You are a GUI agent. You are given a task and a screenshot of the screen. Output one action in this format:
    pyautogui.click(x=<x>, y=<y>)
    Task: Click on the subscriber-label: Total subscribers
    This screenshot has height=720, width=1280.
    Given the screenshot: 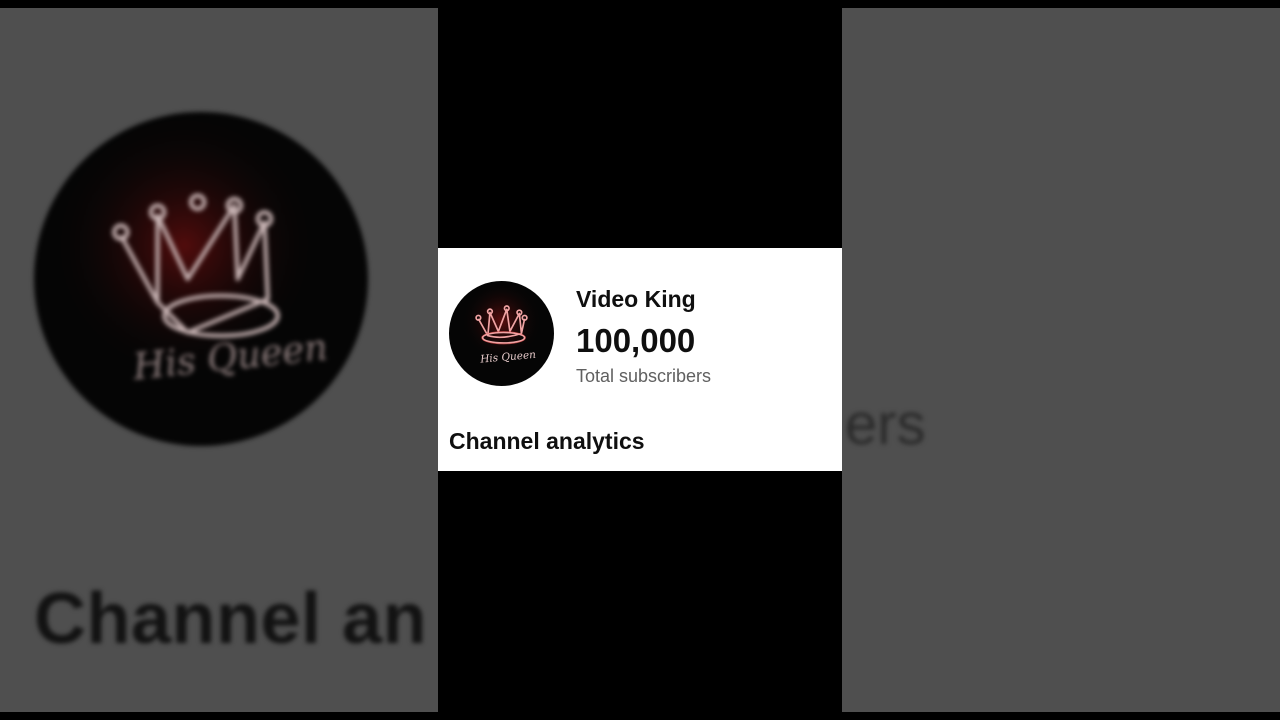 What is the action you would take?
    pyautogui.click(x=644, y=376)
    